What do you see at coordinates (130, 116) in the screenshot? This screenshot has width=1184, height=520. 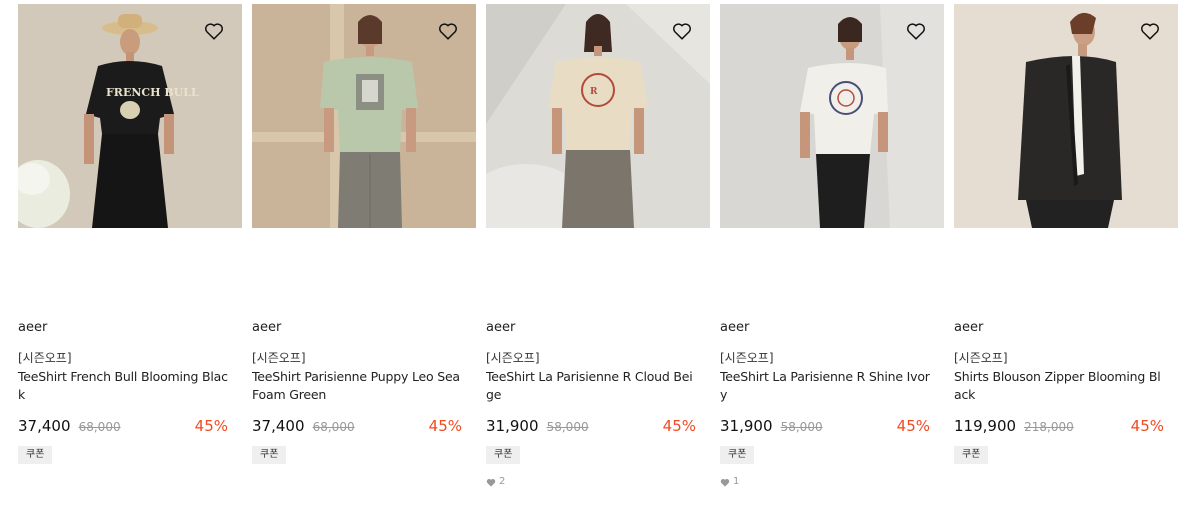 I see `product-image: FRENCH BULL` at bounding box center [130, 116].